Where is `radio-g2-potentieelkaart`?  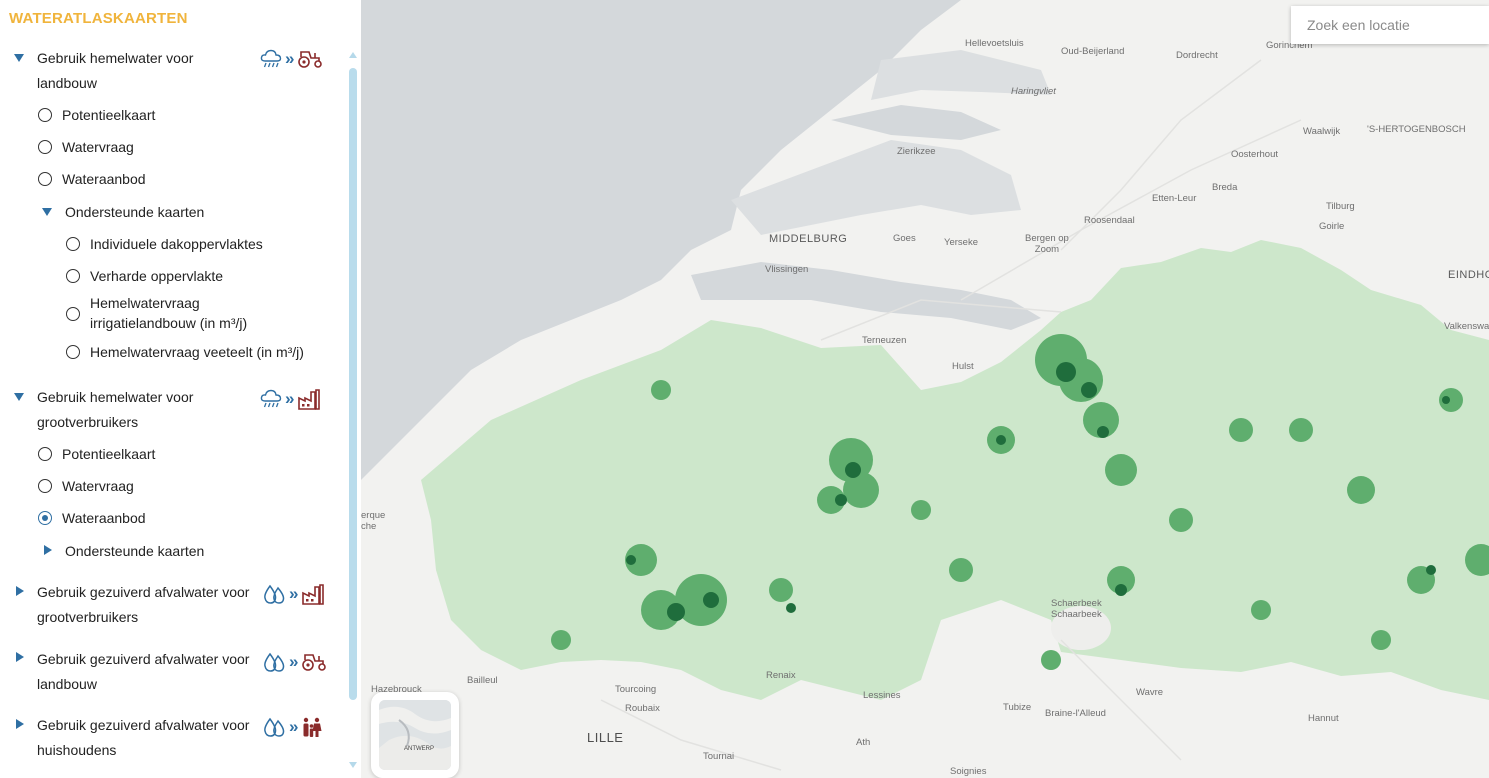
radio-g2-potentieelkaart is located at coordinates (45, 454).